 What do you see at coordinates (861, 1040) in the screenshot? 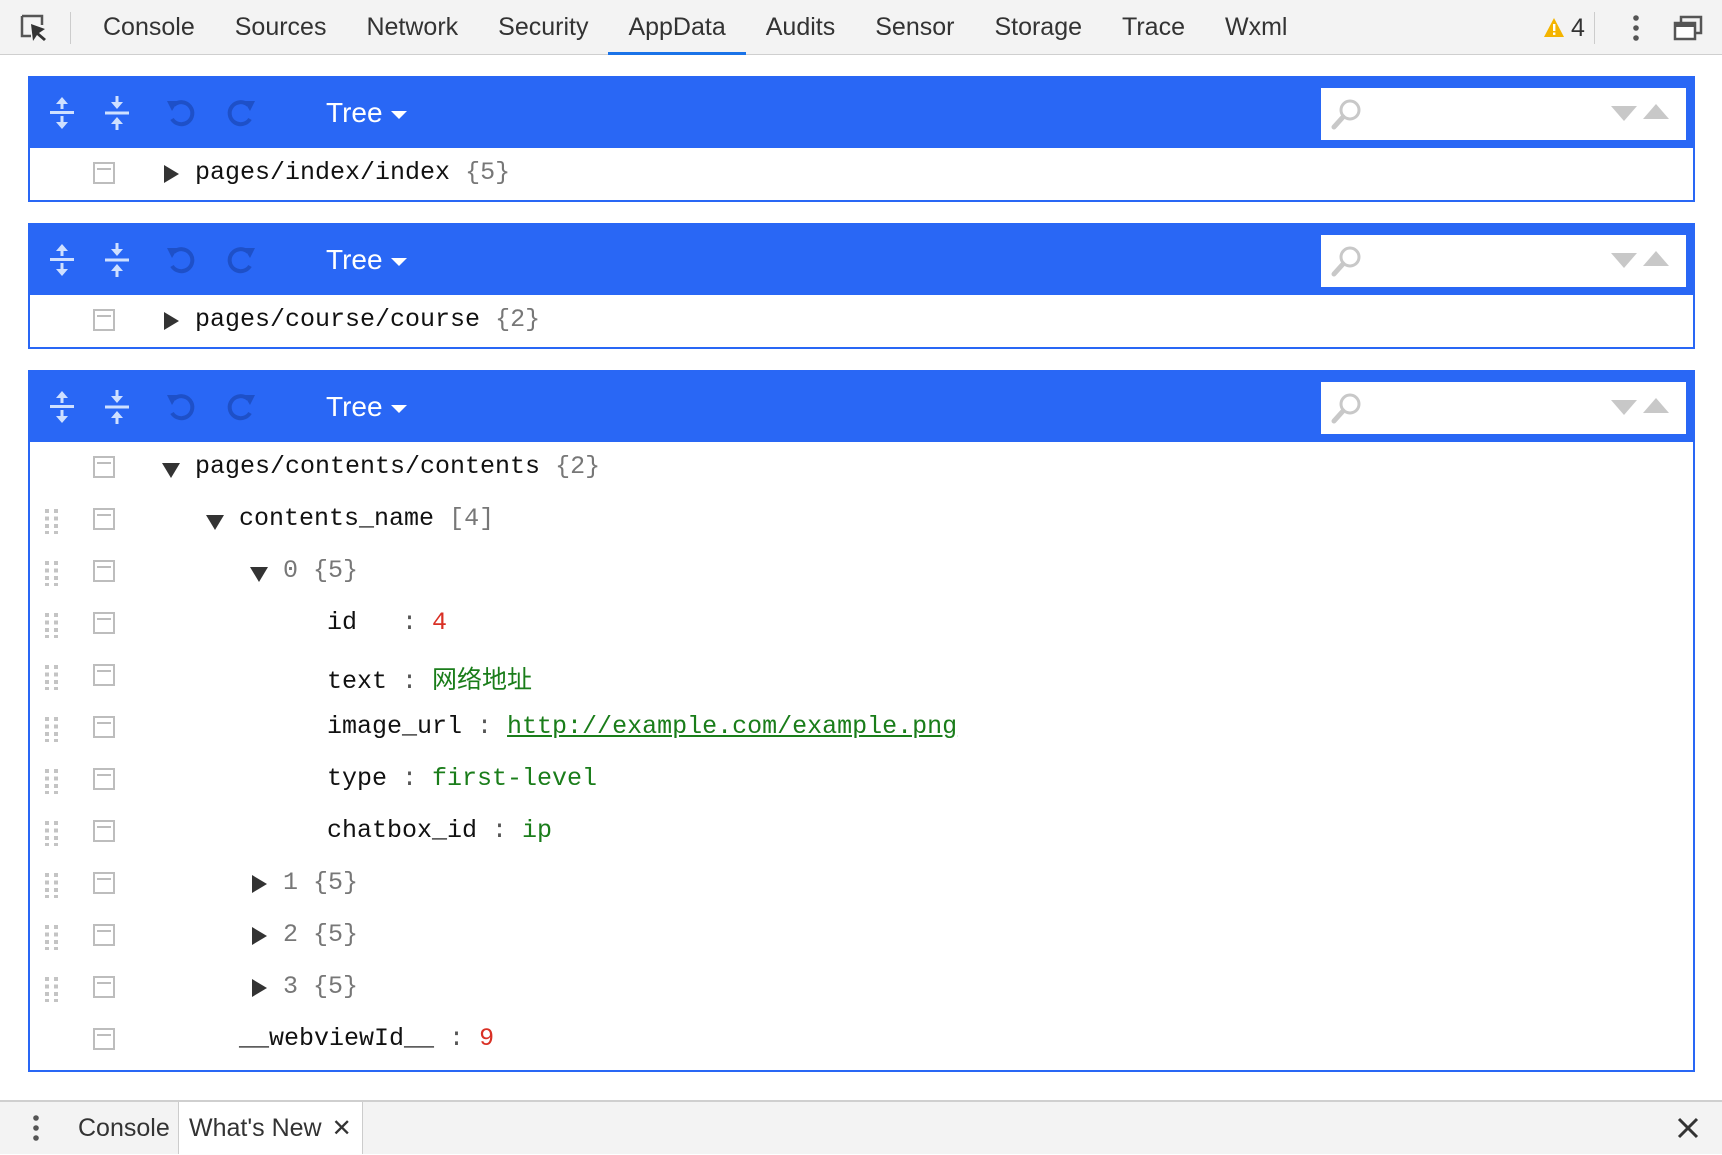
I see `tree-row: __webviewId__ : 9` at bounding box center [861, 1040].